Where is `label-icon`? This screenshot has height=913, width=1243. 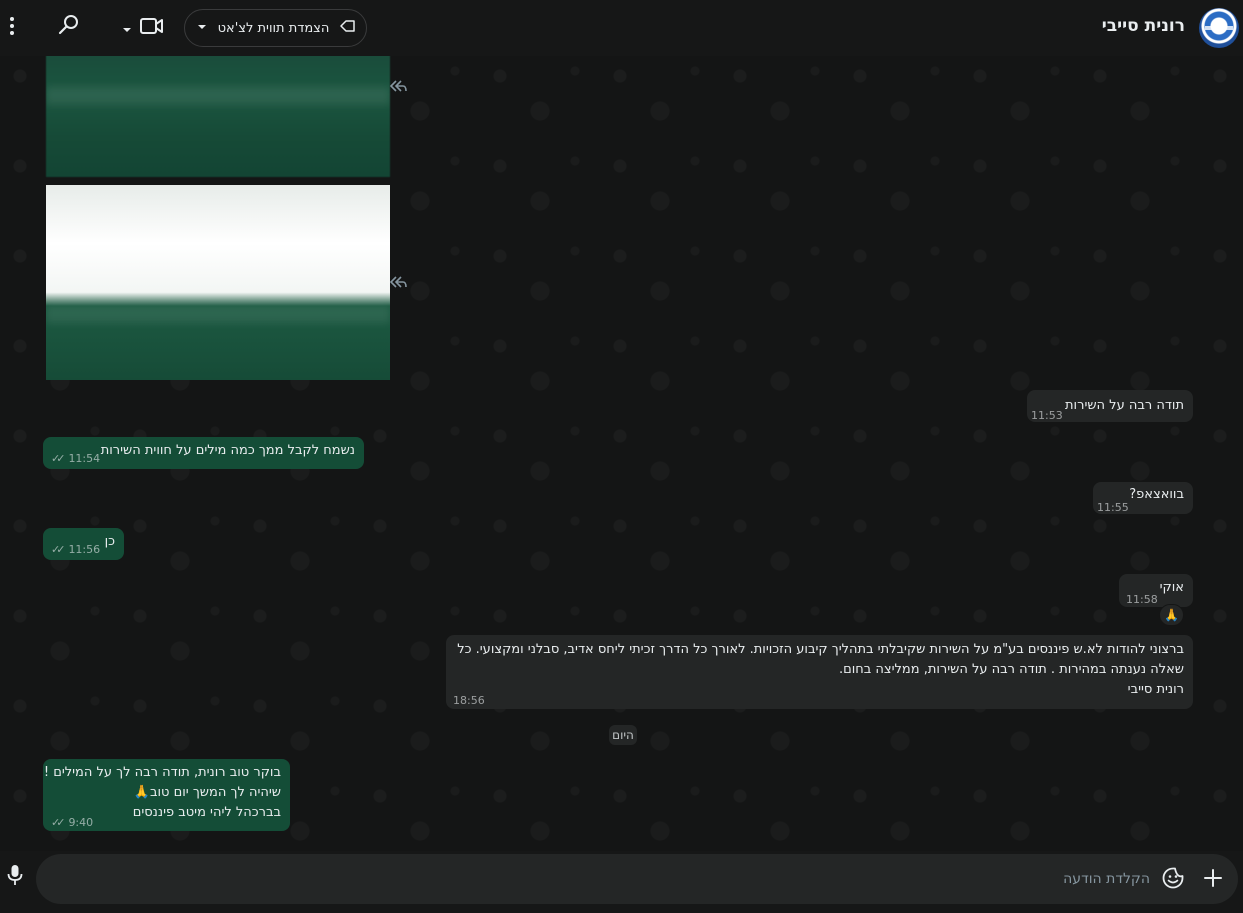 label-icon is located at coordinates (348, 28).